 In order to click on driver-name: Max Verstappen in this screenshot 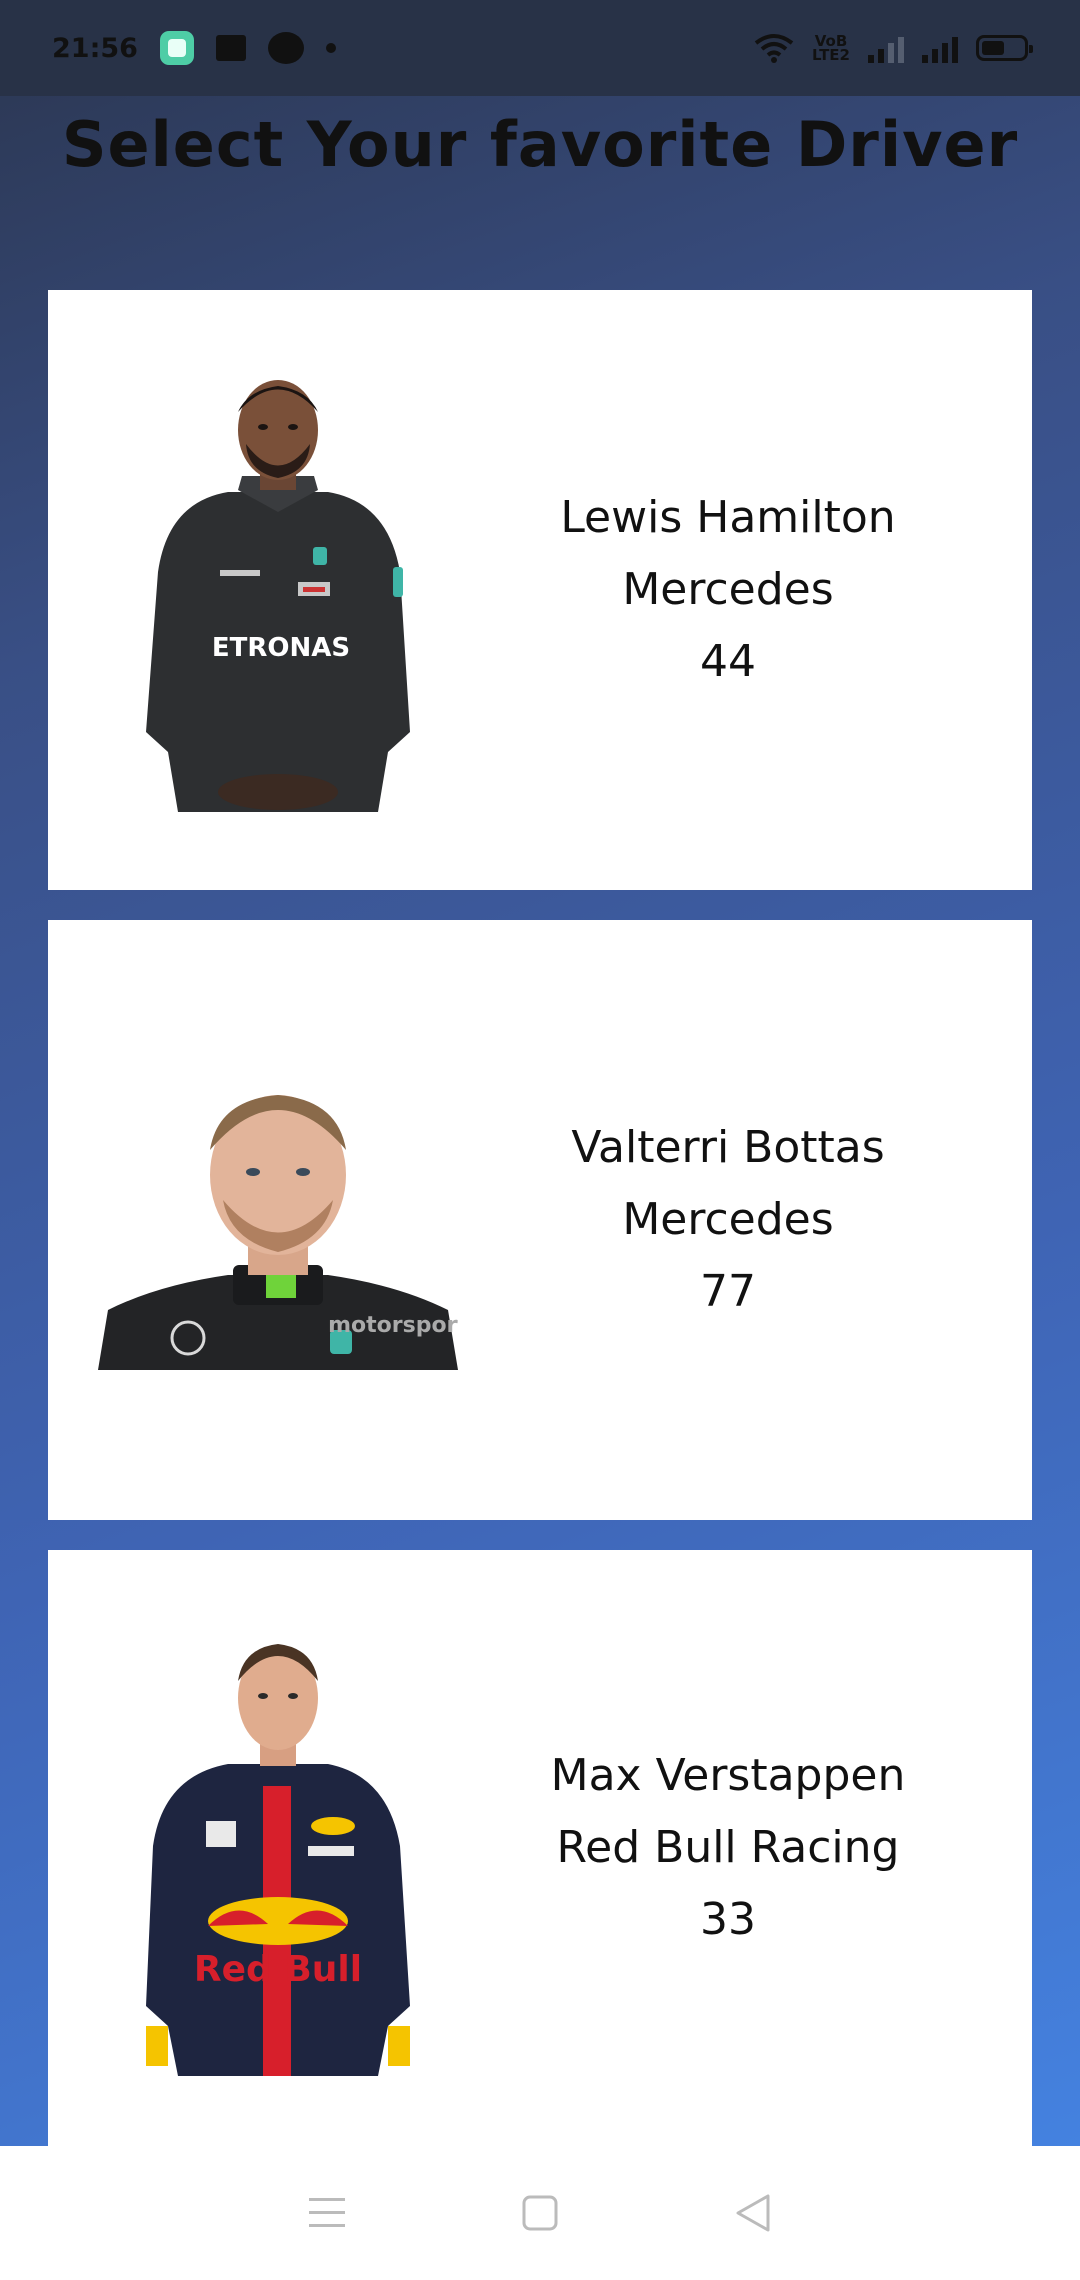, I will do `click(728, 1775)`.